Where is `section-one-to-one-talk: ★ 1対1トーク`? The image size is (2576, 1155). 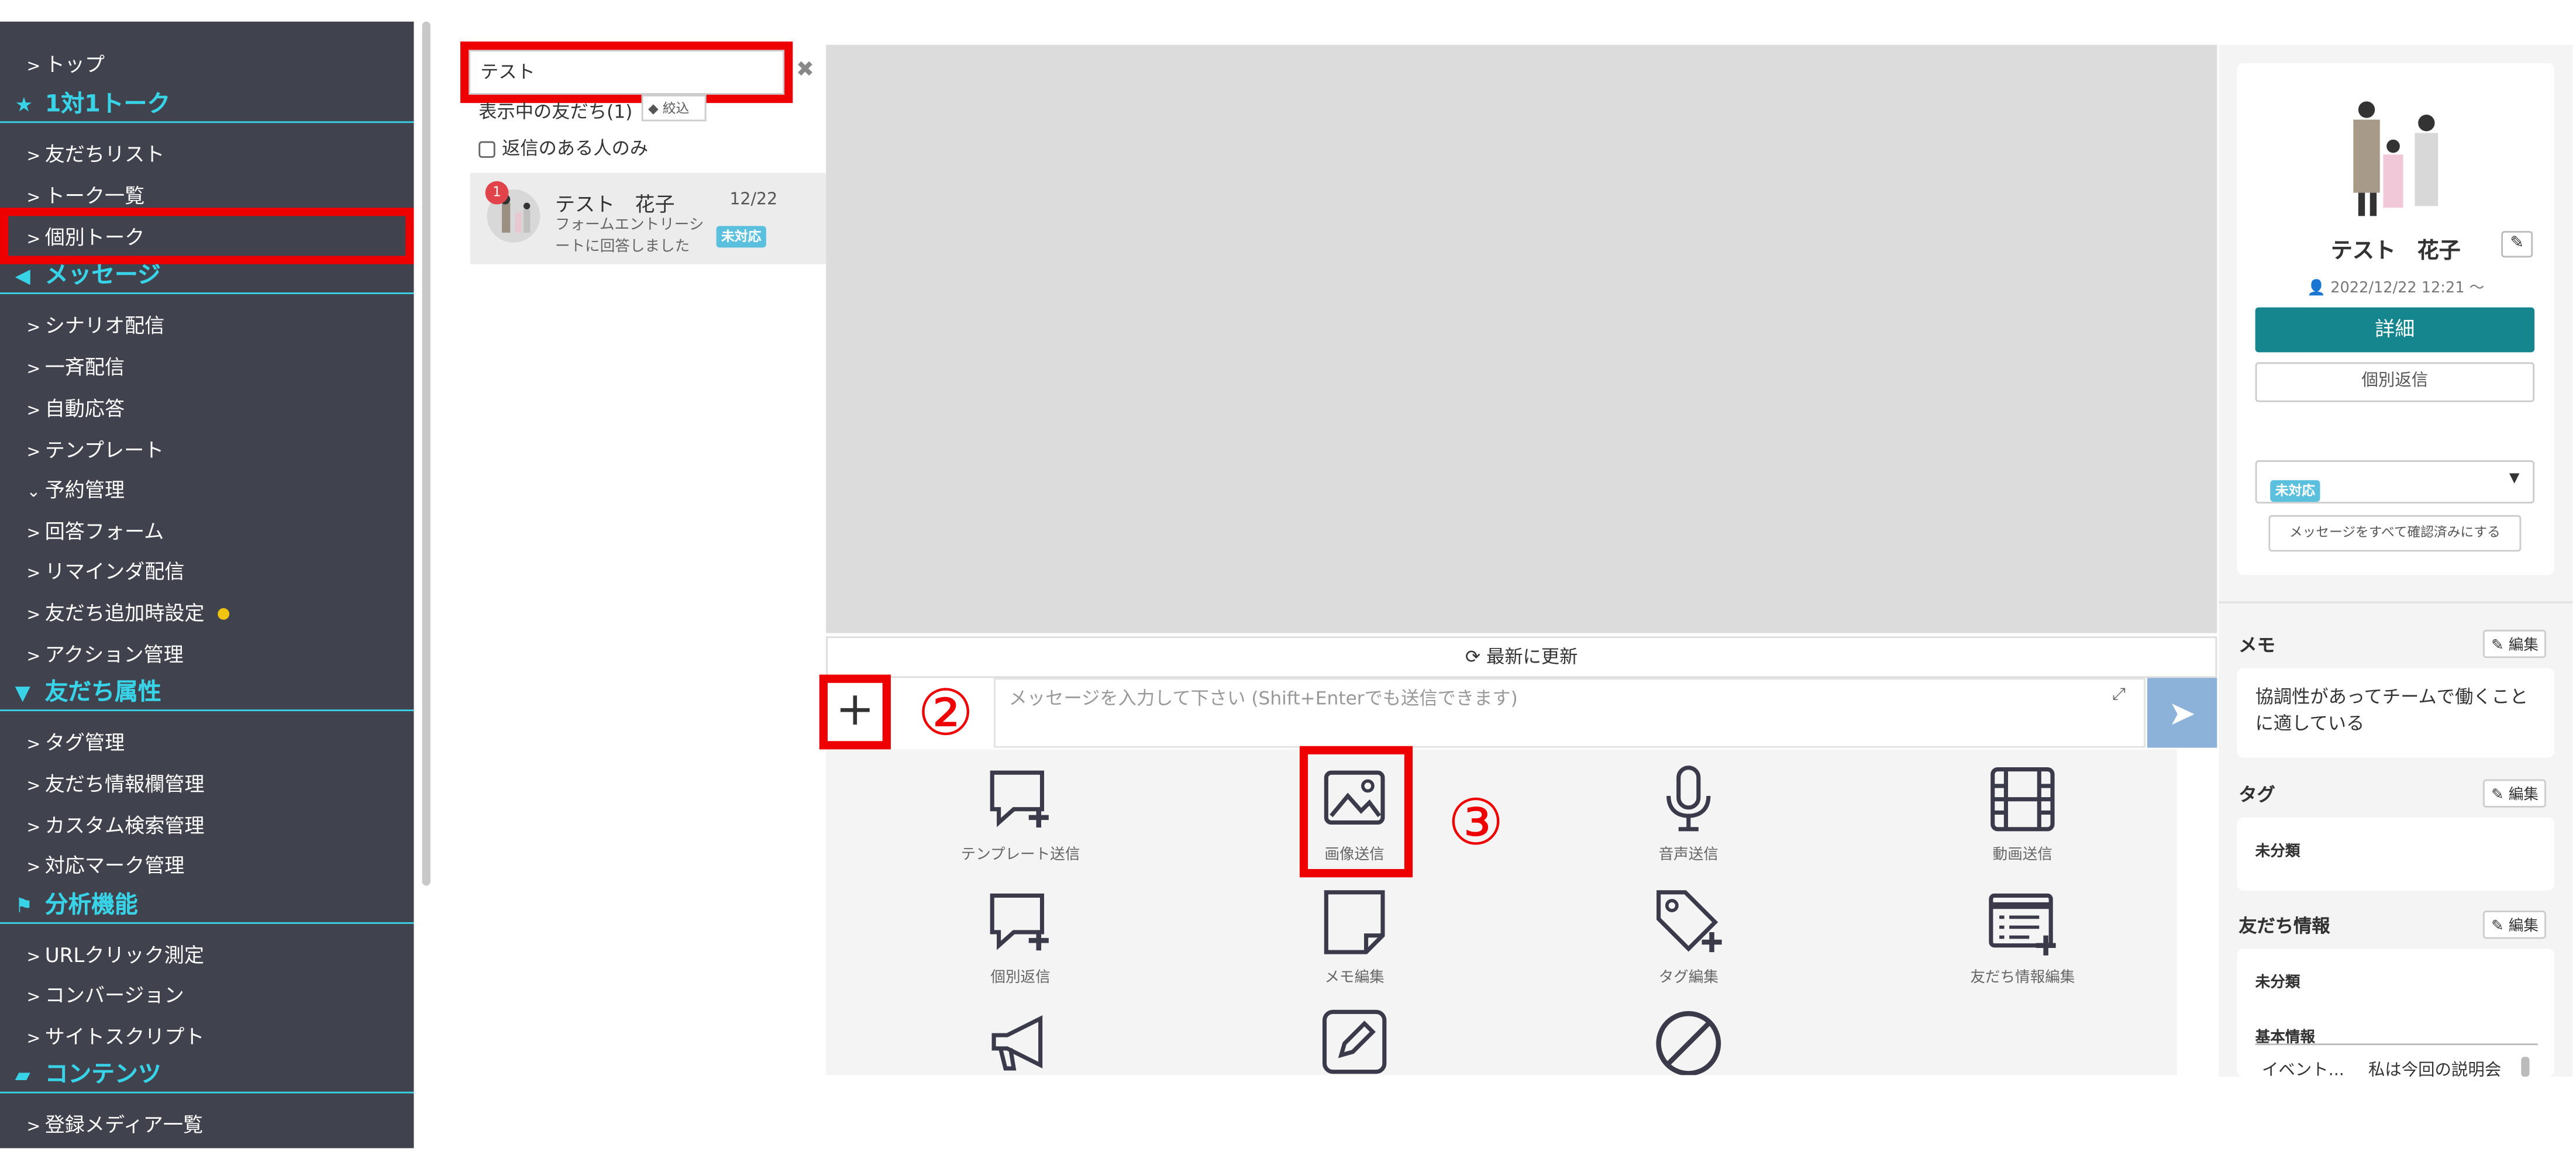 section-one-to-one-talk: ★ 1対1トーク is located at coordinates (207, 106).